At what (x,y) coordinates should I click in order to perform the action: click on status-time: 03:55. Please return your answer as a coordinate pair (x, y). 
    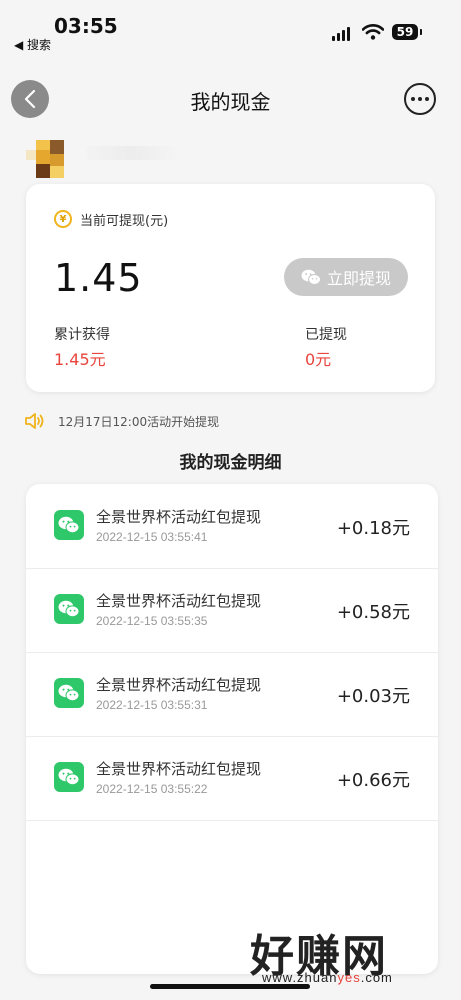
    Looking at the image, I should click on (86, 26).